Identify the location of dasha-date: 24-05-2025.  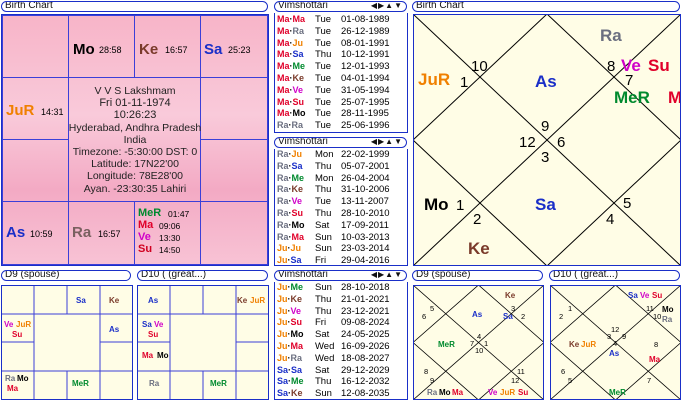
(365, 335).